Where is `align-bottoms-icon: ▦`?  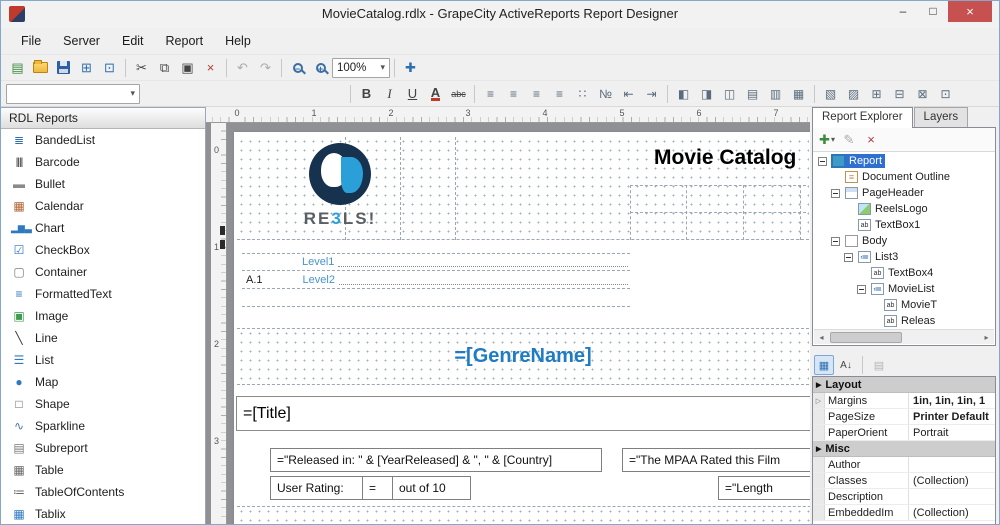
align-bottoms-icon: ▦ is located at coordinates (798, 94).